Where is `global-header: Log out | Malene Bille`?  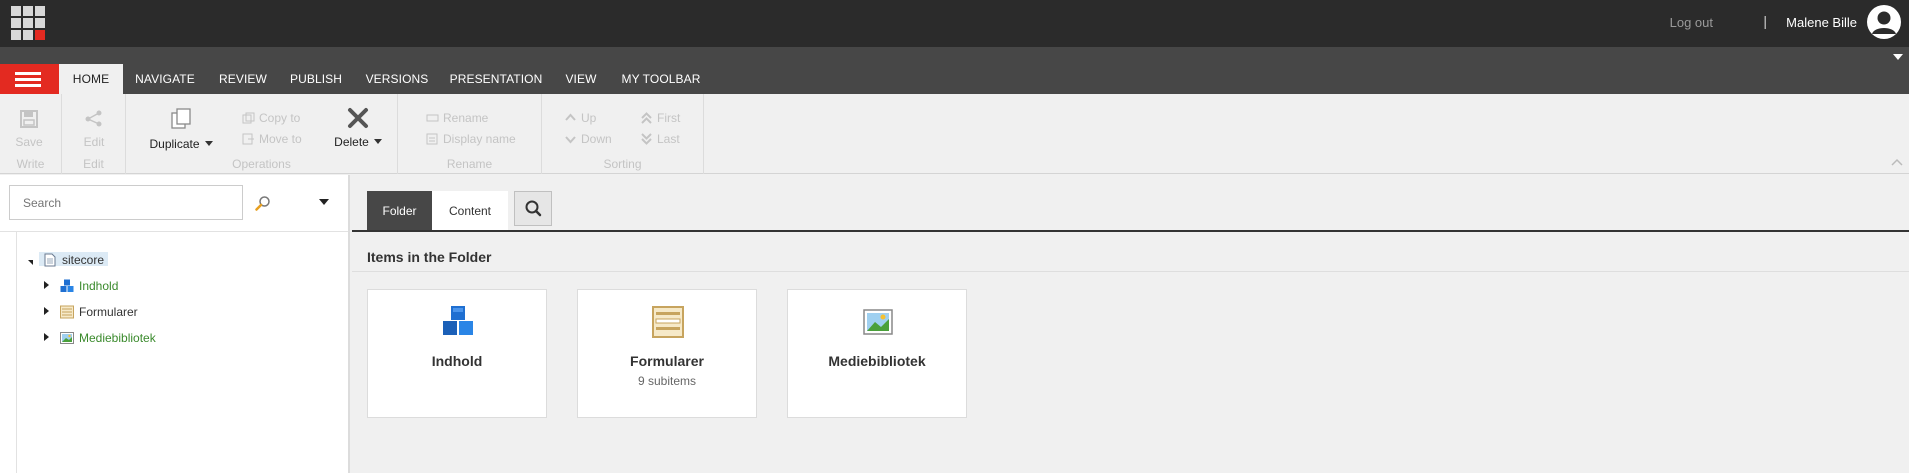
global-header: Log out | Malene Bille is located at coordinates (954, 23).